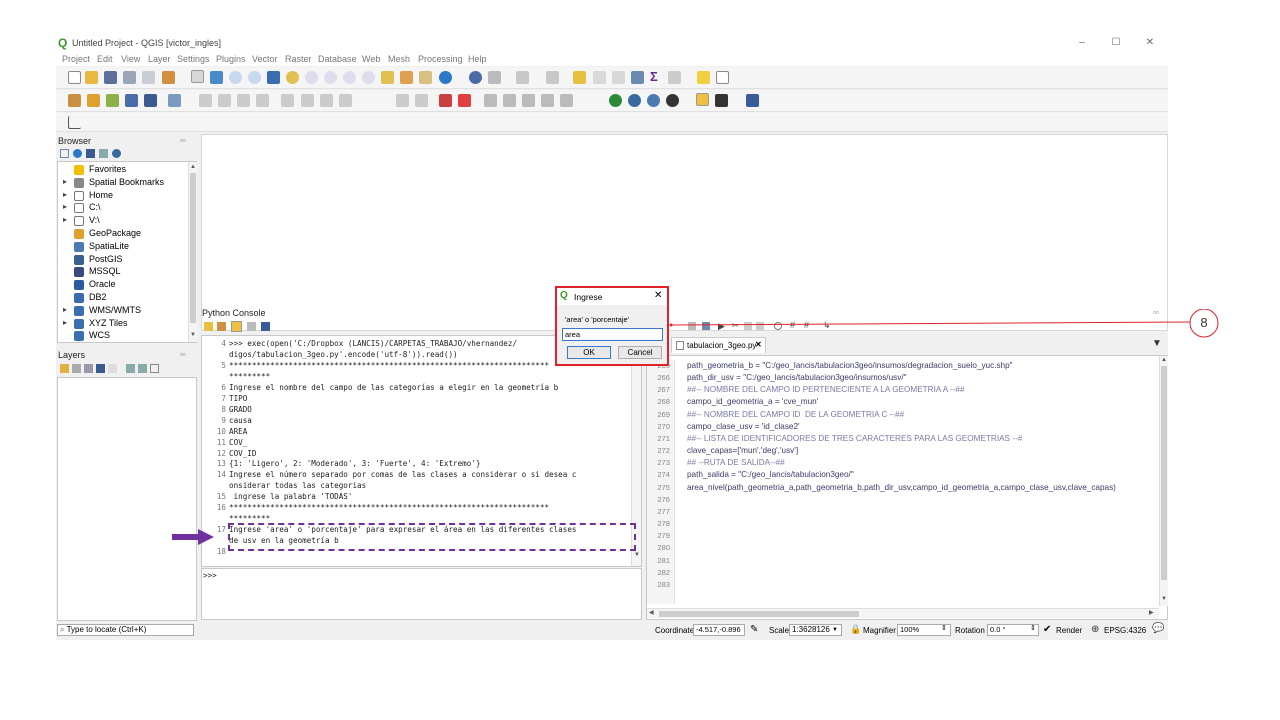 The height and width of the screenshot is (720, 1280). I want to click on pan-to-selection-icon, so click(216, 77).